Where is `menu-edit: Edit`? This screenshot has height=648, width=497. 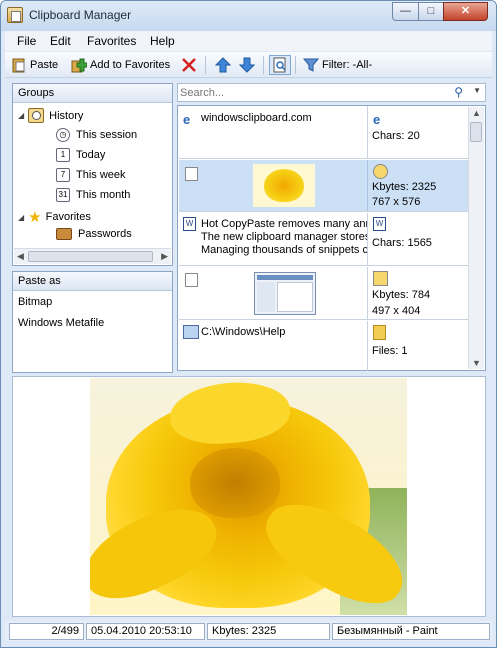 menu-edit: Edit is located at coordinates (60, 41).